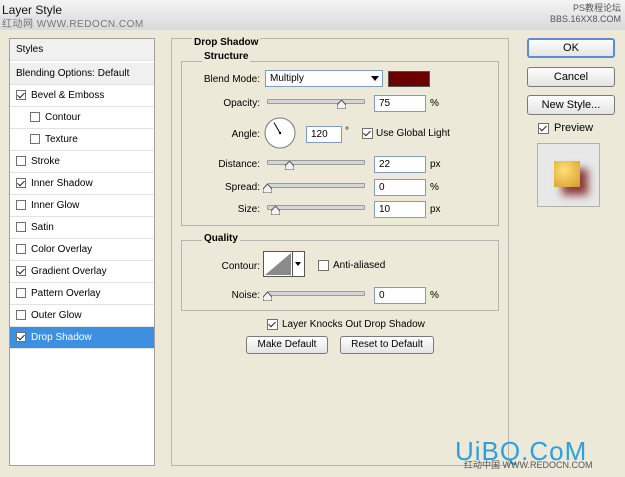 Image resolution: width=625 pixels, height=477 pixels. What do you see at coordinates (68, 95) in the screenshot?
I see `style-item-label: Bevel & Emboss` at bounding box center [68, 95].